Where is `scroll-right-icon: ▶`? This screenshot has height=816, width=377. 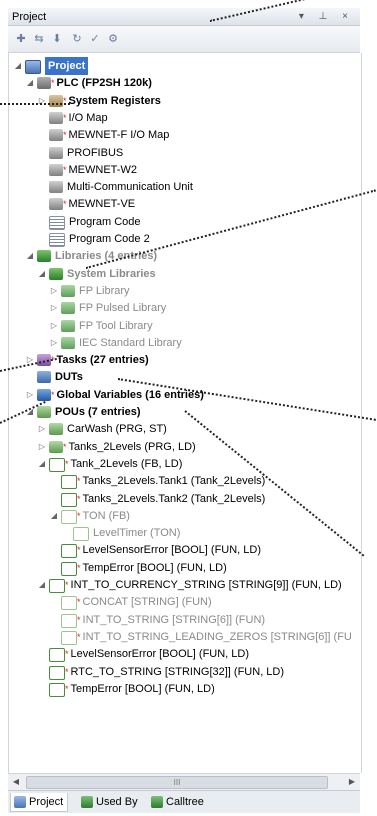
scroll-right-icon: ▶ is located at coordinates (352, 782).